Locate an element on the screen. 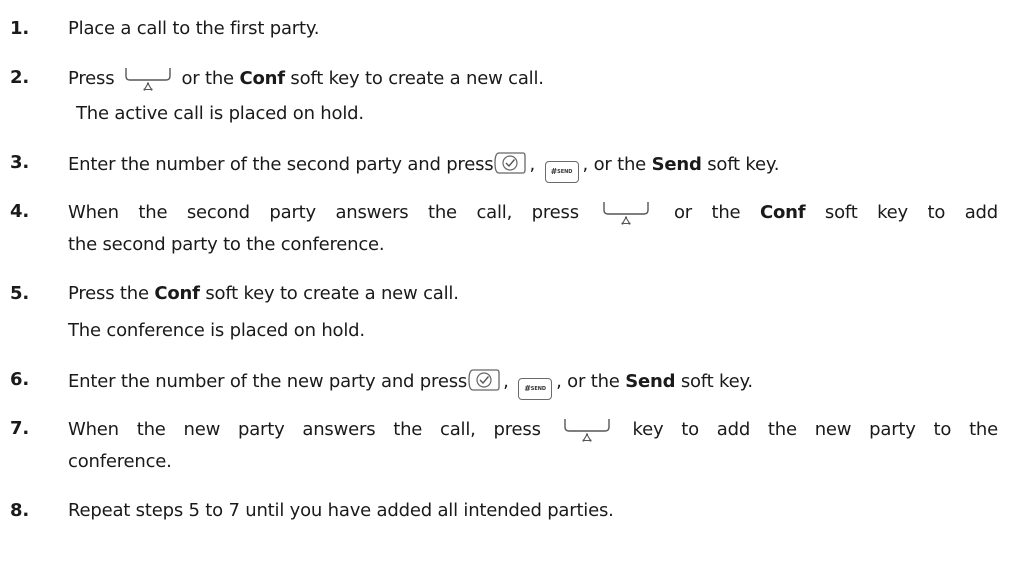  step-6-sep: , is located at coordinates (506, 381).